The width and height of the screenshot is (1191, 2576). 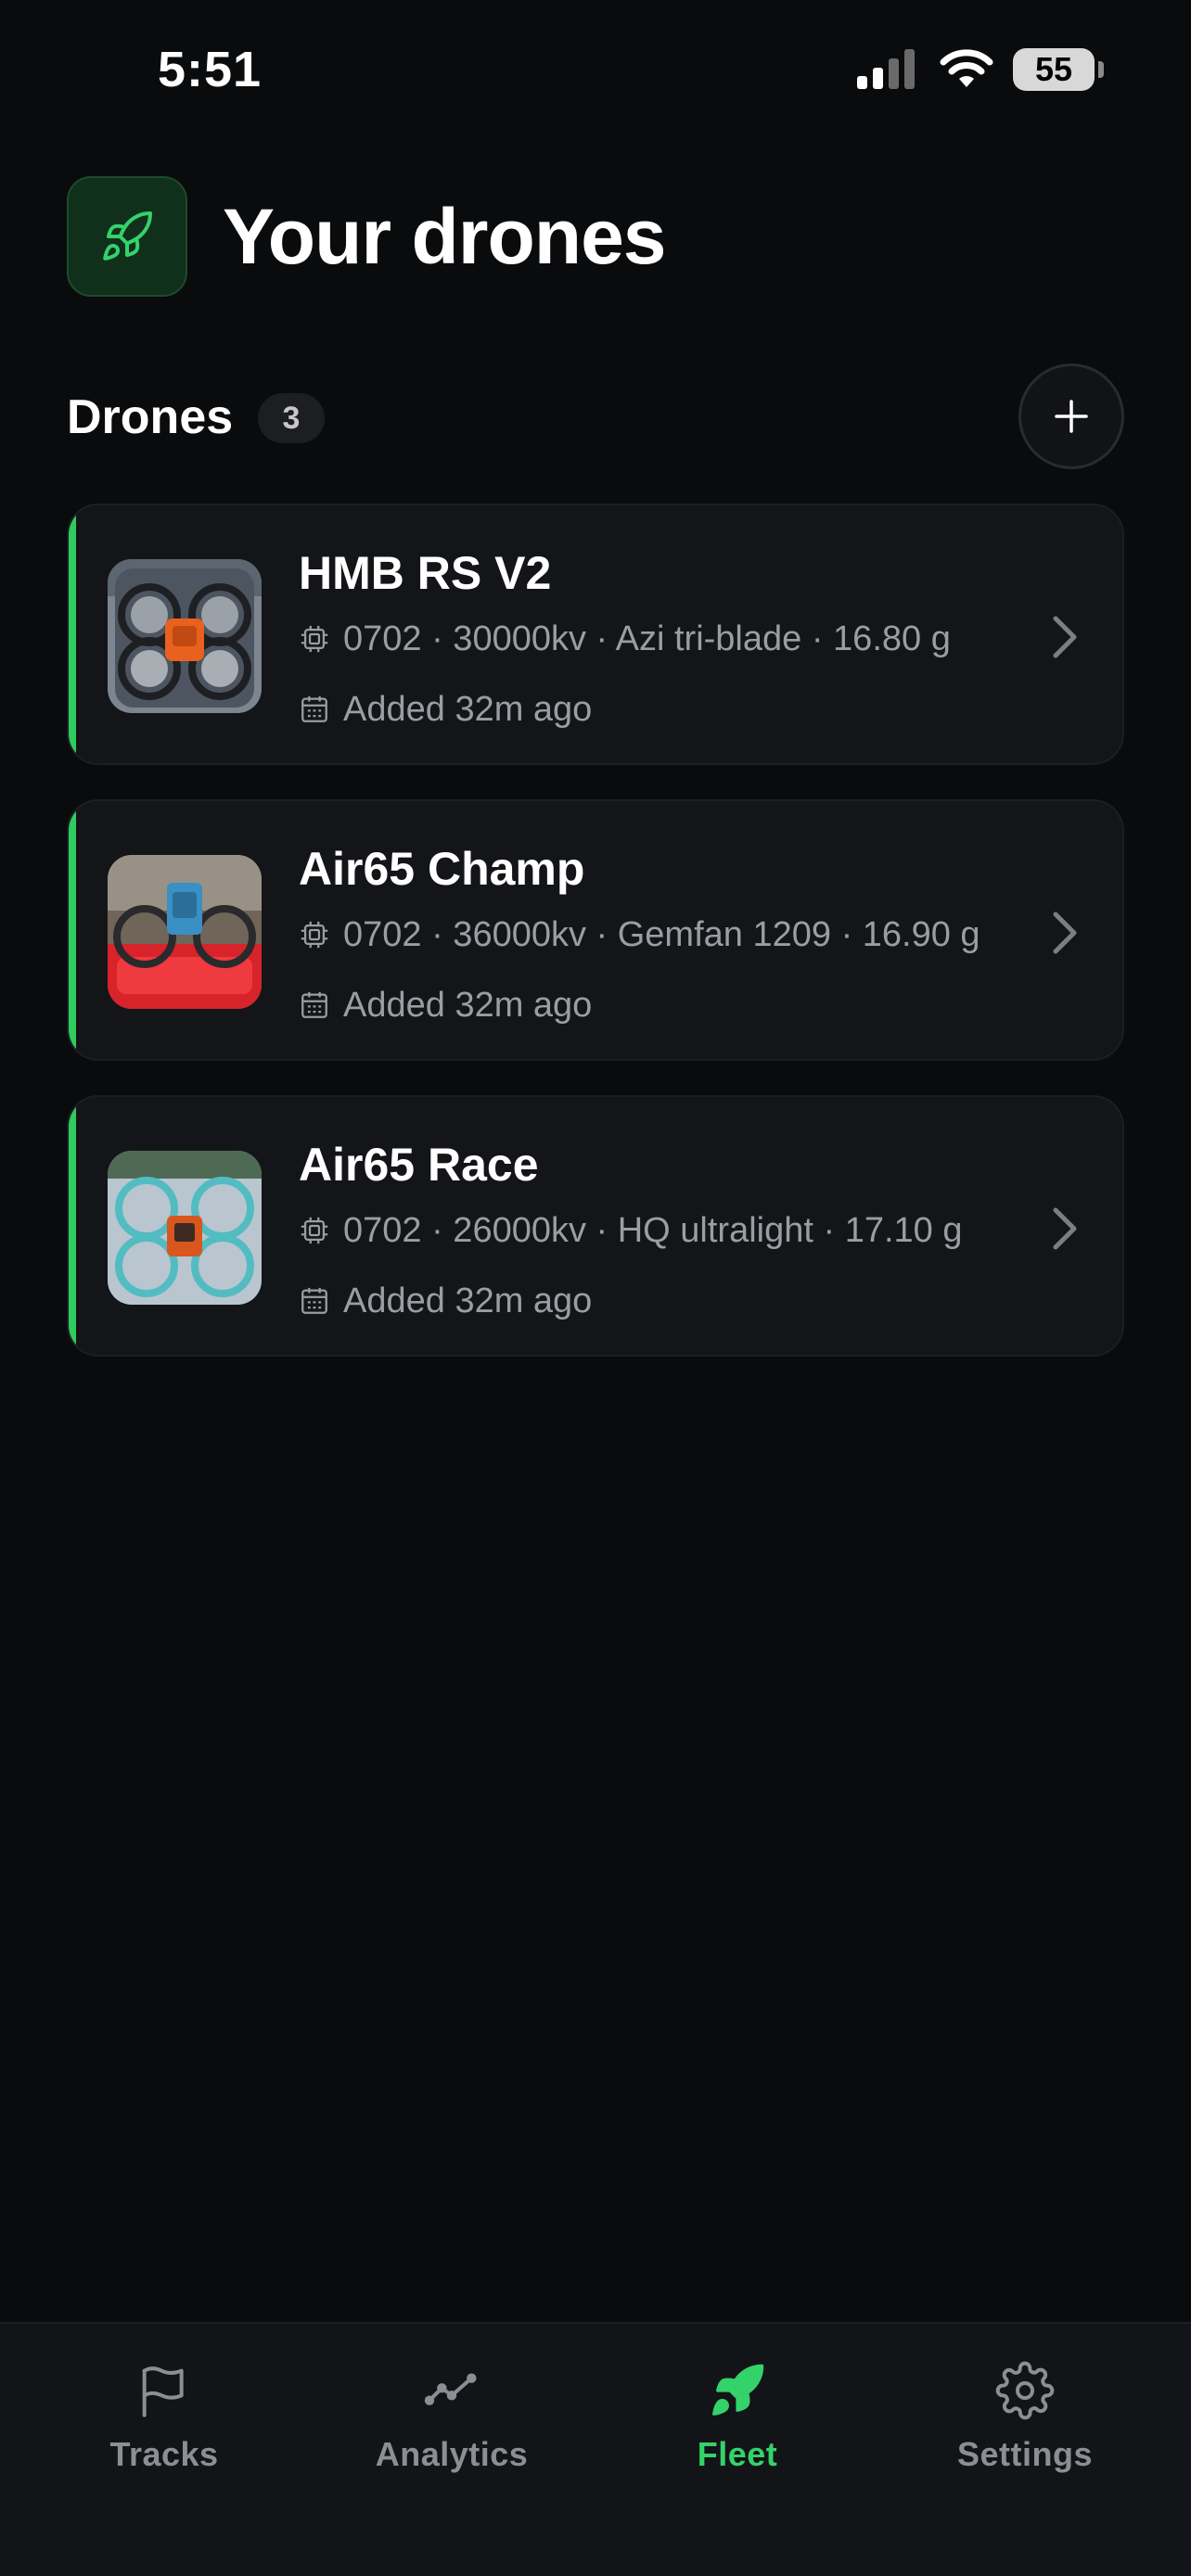 I want to click on drone-specs: 0702 · 36000kv · Gemfan 1209 · 16.90 g, so click(x=639, y=935).